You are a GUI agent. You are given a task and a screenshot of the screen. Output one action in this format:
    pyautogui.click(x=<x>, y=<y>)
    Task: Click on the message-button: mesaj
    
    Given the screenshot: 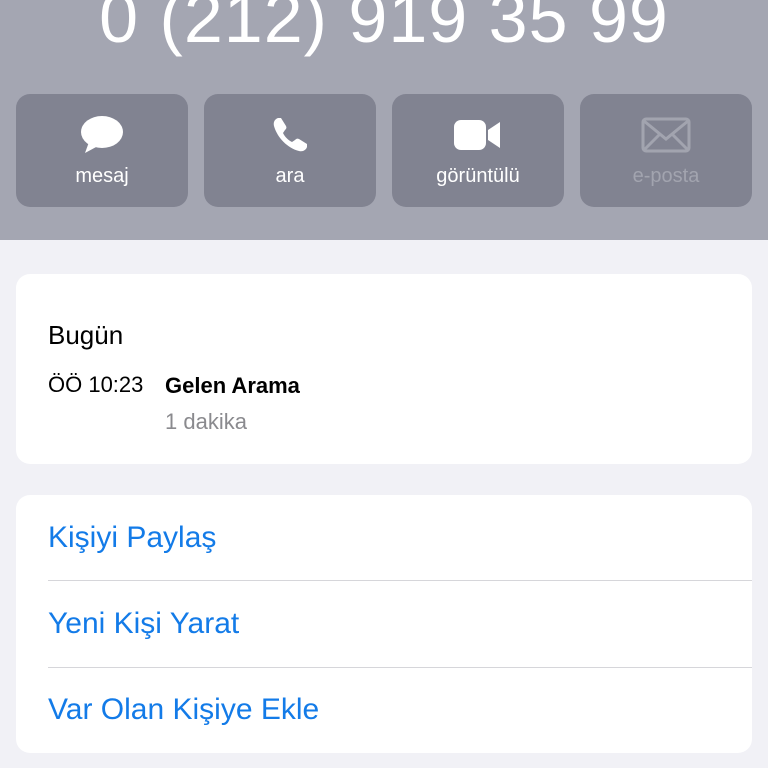 What is the action you would take?
    pyautogui.click(x=102, y=150)
    